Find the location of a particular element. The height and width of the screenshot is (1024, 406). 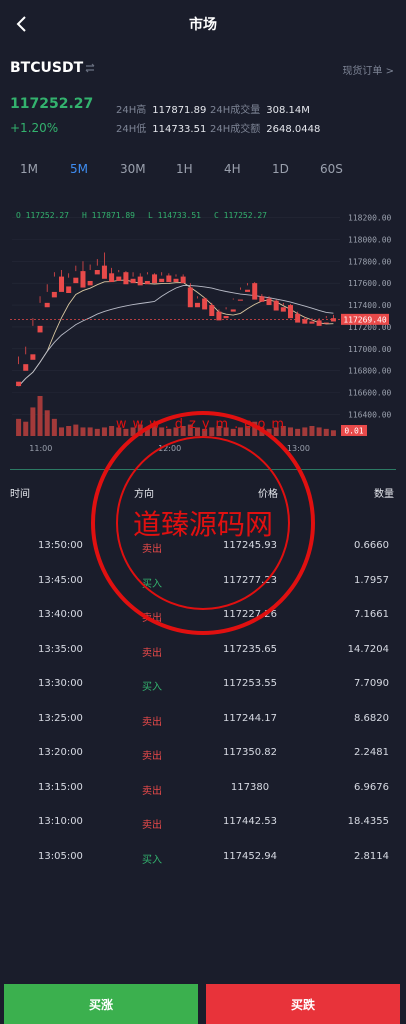

trade-price: 117245.93 is located at coordinates (250, 545).